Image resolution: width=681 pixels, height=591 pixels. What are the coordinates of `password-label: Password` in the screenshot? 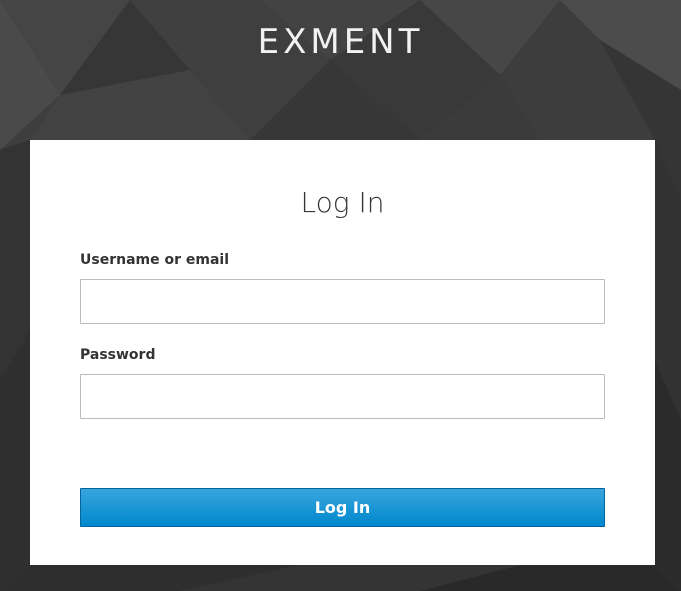 It's located at (118, 355).